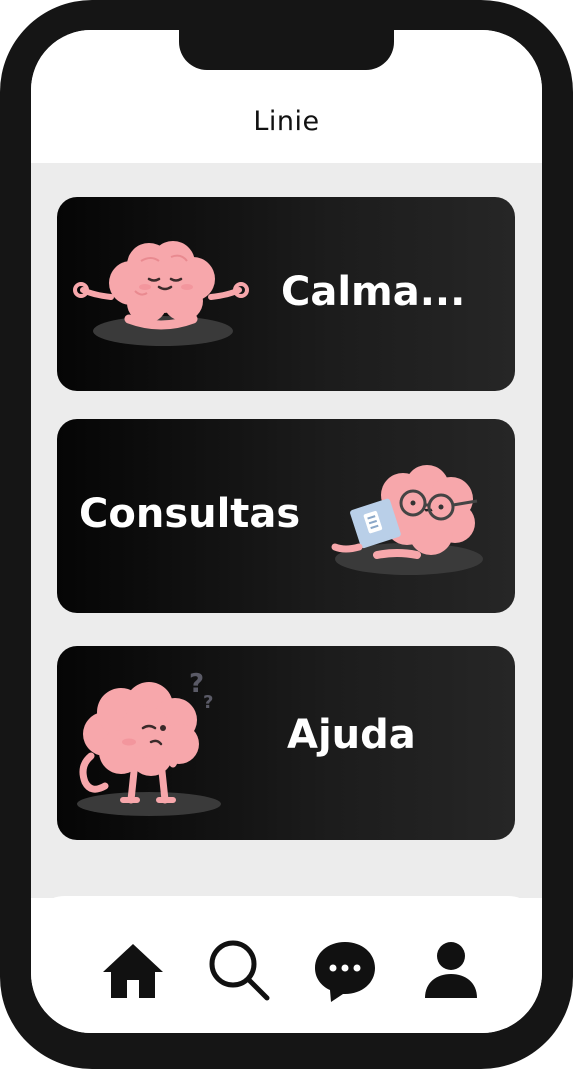 This screenshot has width=573, height=1069. I want to click on confused-brain-icon: ? ?, so click(149, 742).